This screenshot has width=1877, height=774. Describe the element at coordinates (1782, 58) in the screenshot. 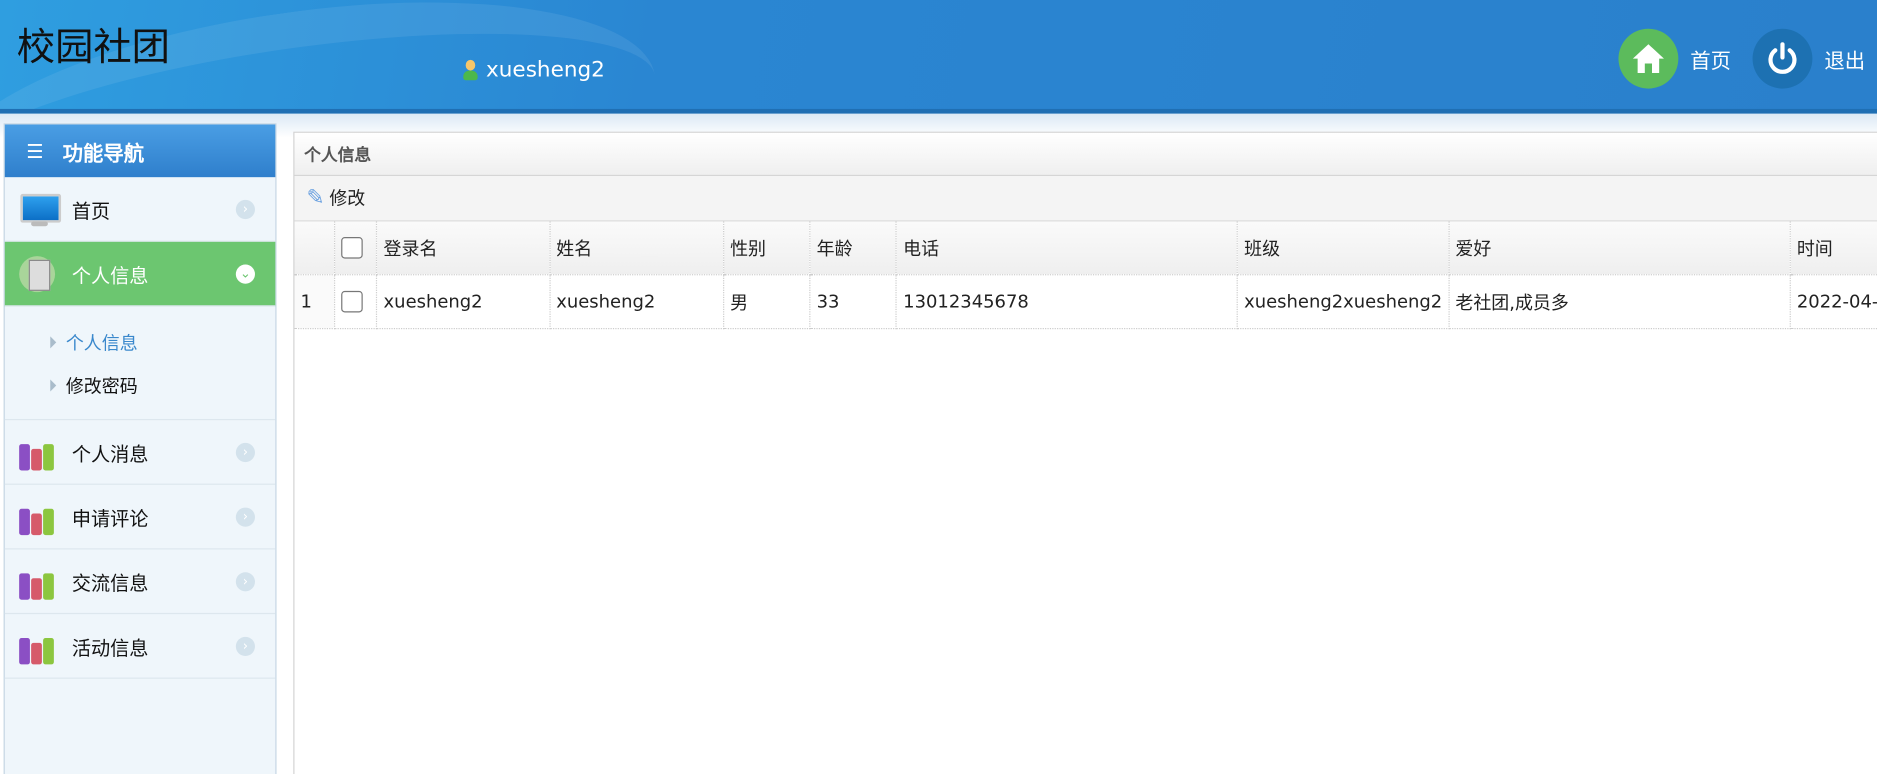

I see `power-icon` at that location.